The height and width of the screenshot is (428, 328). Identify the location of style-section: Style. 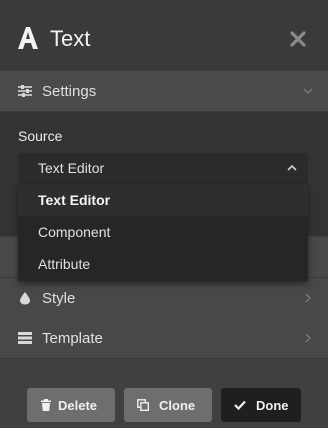
(164, 298).